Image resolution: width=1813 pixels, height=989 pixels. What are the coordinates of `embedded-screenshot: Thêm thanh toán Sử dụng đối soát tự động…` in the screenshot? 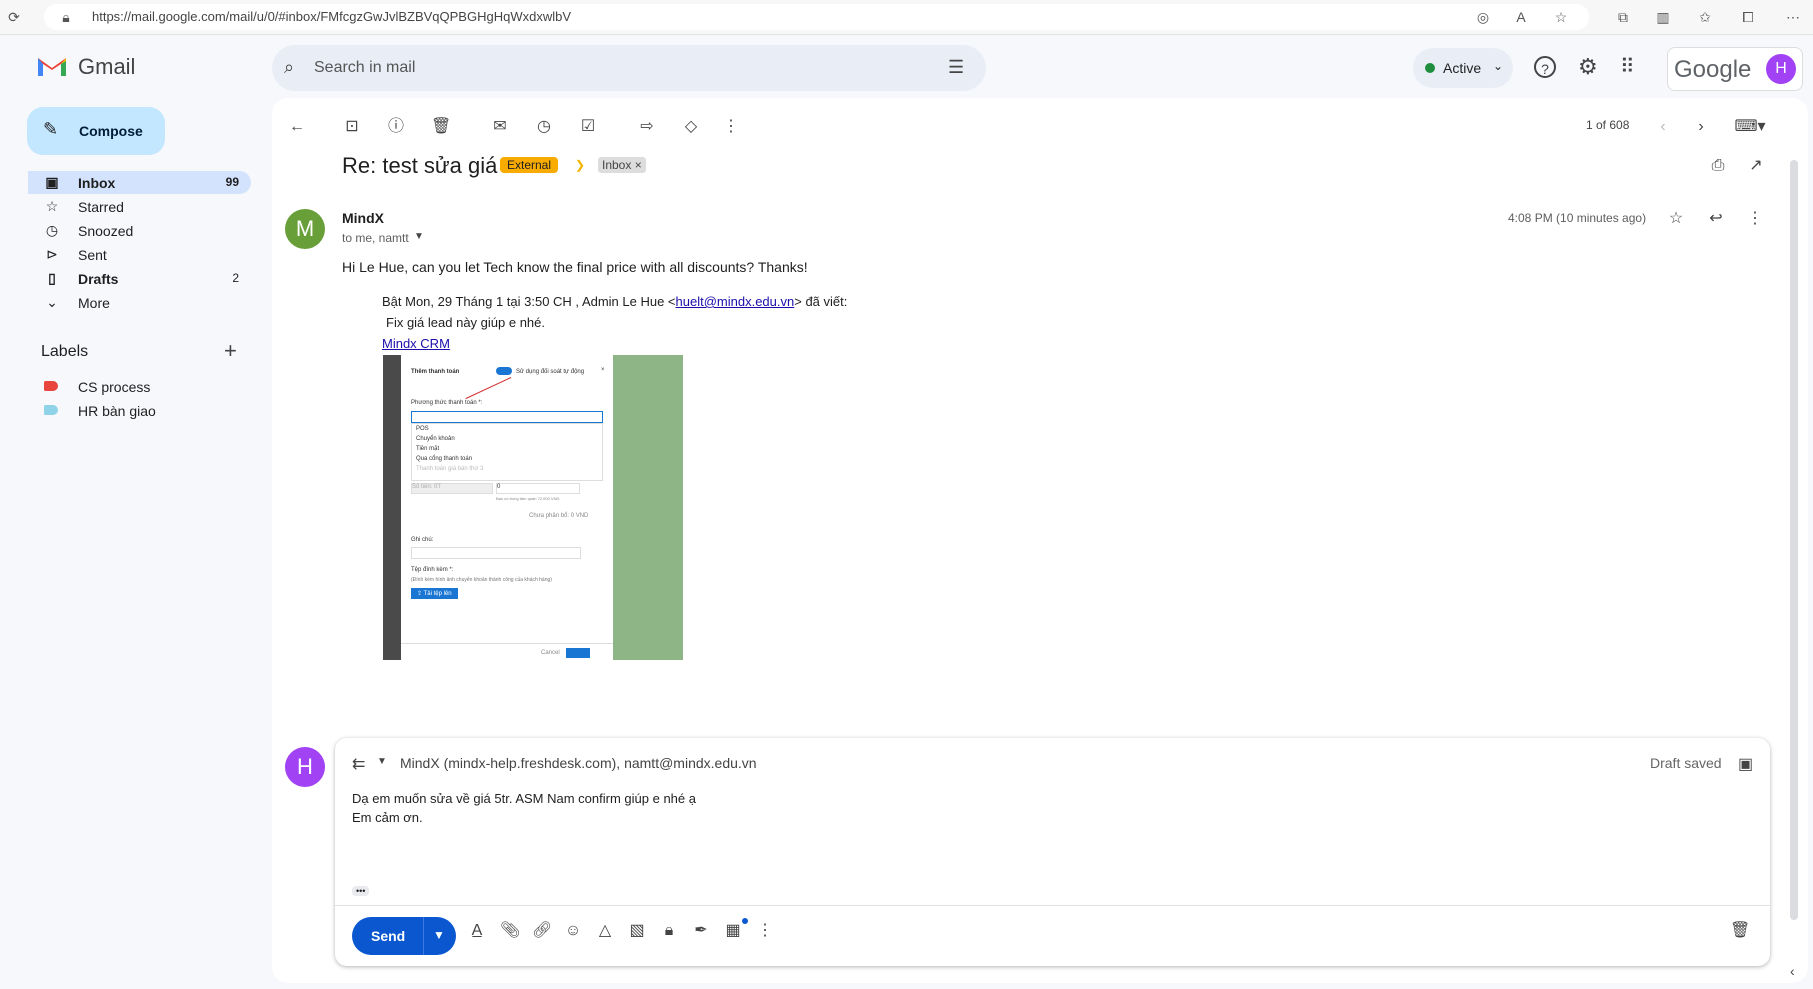 It's located at (533, 507).